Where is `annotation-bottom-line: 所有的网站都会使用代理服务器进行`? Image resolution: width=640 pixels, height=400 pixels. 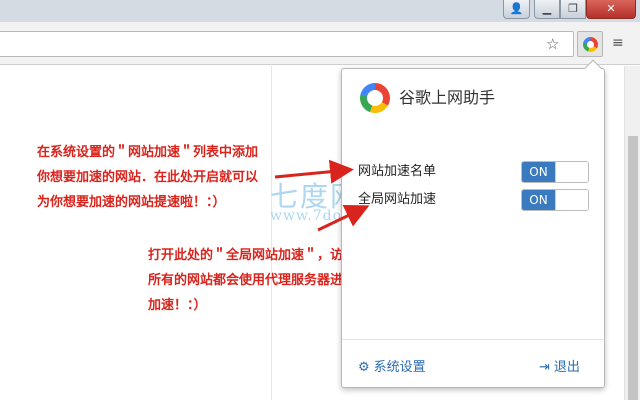 annotation-bottom-line: 所有的网站都会使用代理服务器进行 is located at coordinates (252, 280).